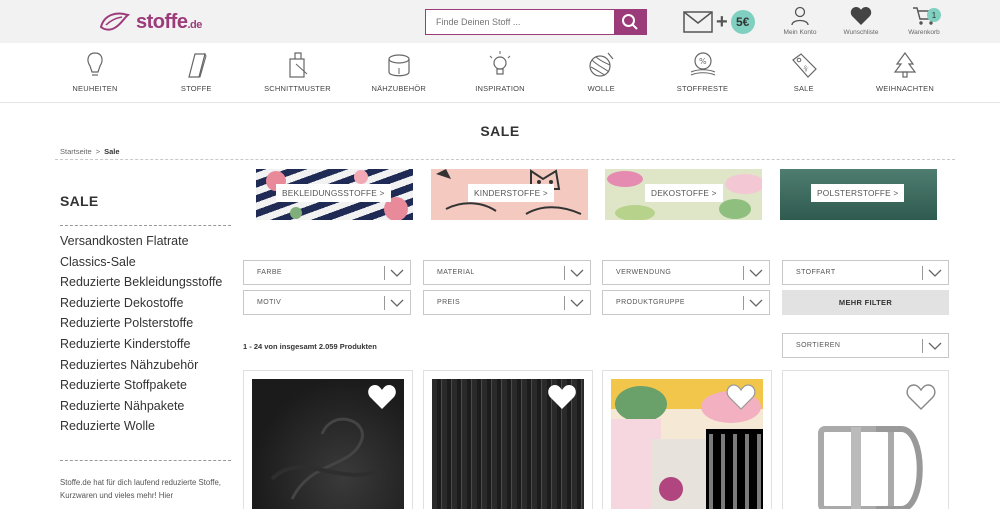  What do you see at coordinates (269, 272) in the screenshot?
I see `filter-label: FARBE` at bounding box center [269, 272].